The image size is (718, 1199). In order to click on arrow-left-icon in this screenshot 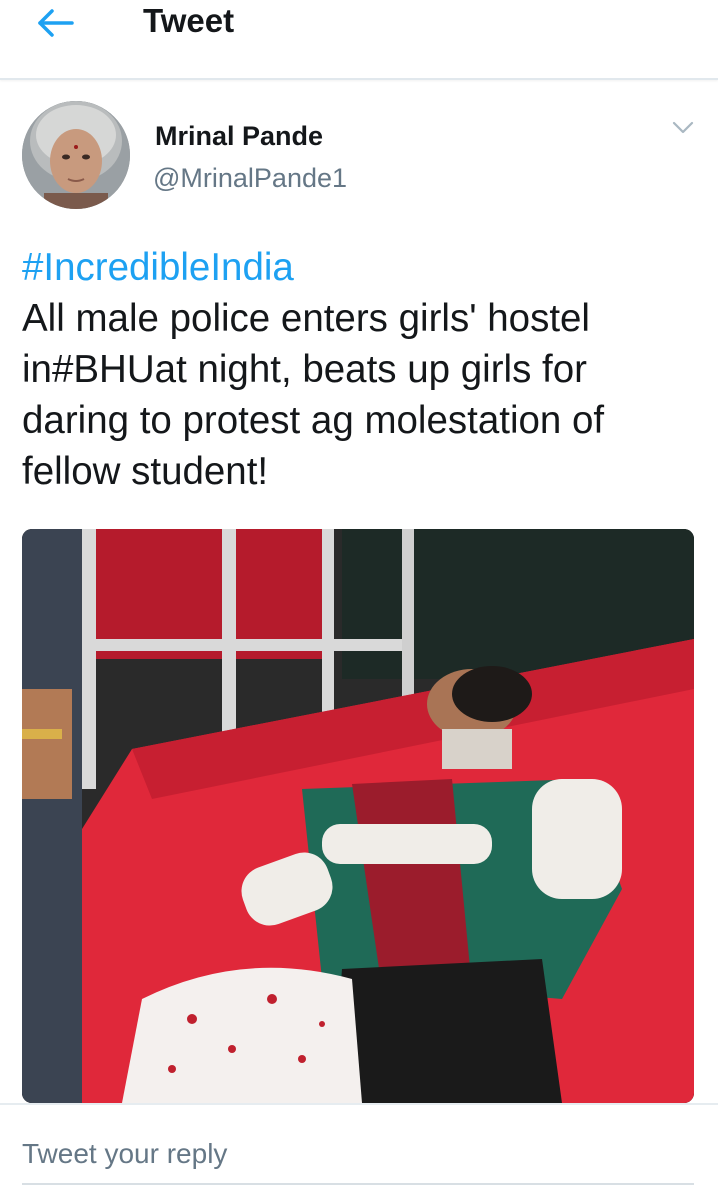, I will do `click(56, 23)`.